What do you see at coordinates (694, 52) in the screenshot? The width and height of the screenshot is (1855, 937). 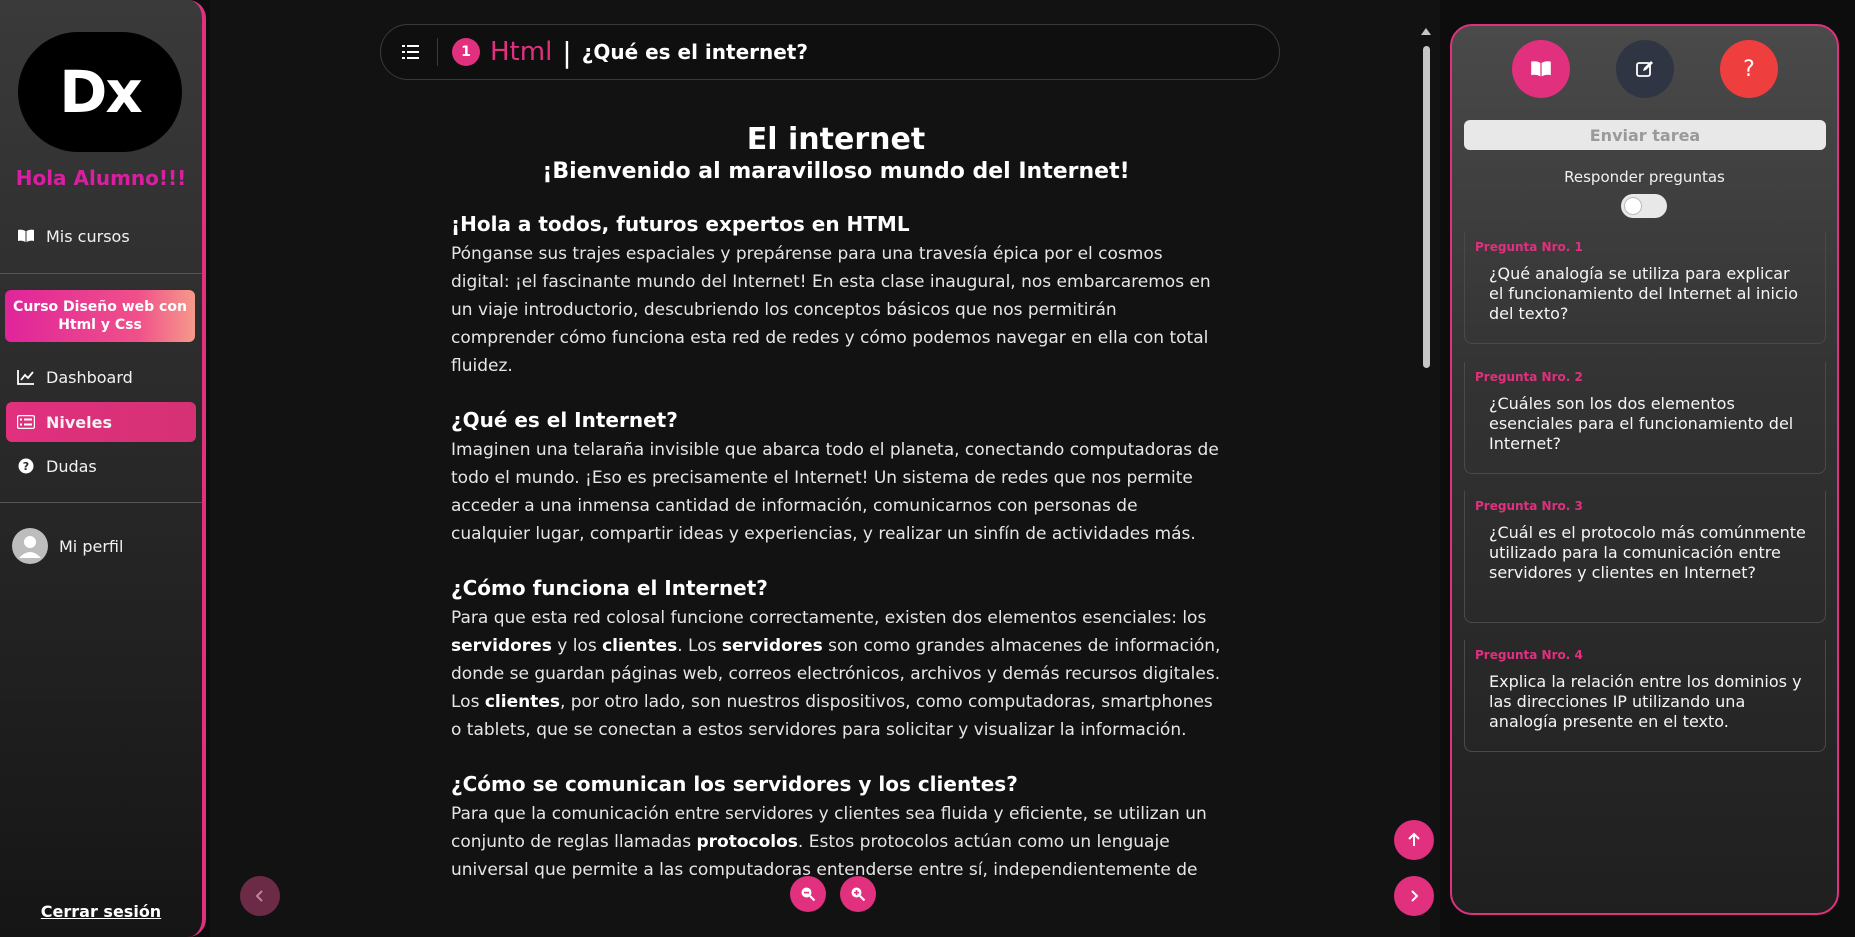 I see `lesson-title: ¿Qué es el internet?` at bounding box center [694, 52].